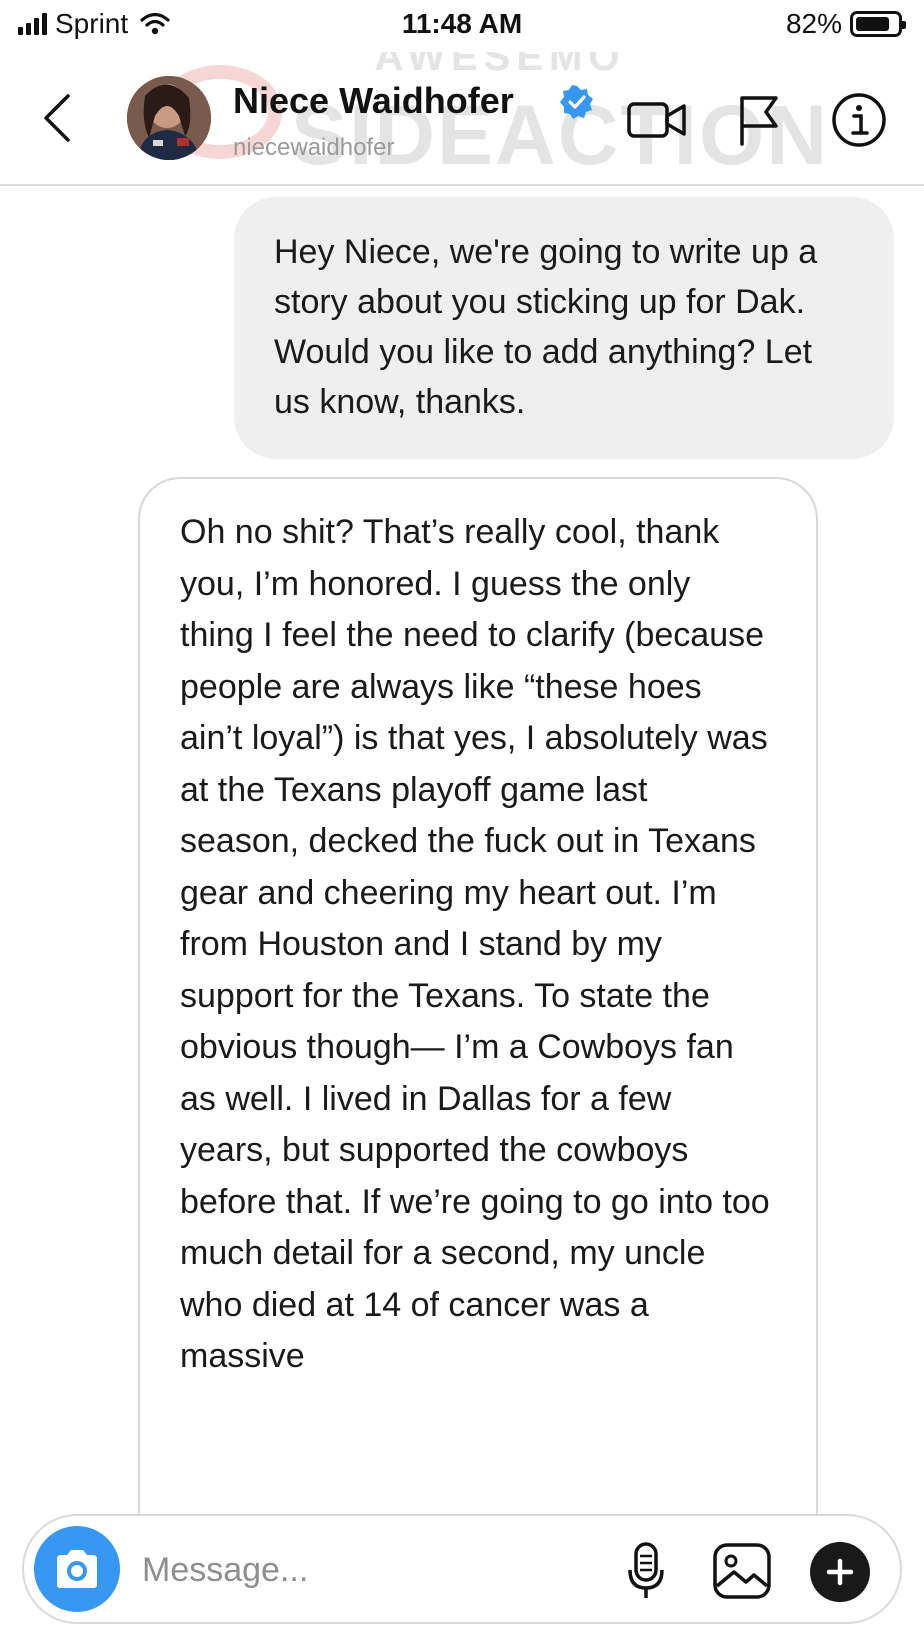 The image size is (924, 1643). I want to click on avatar-image, so click(169, 118).